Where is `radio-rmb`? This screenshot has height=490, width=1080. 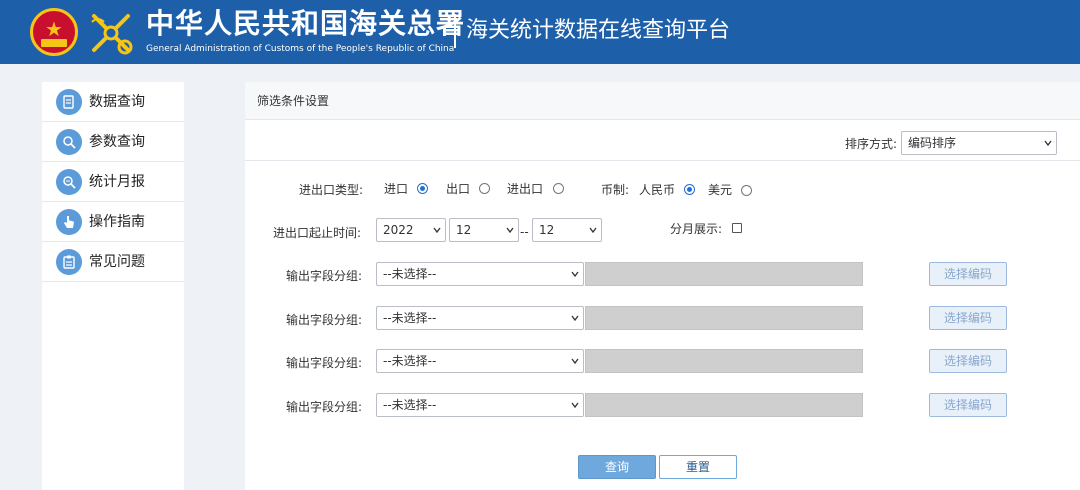
radio-rmb is located at coordinates (689, 189).